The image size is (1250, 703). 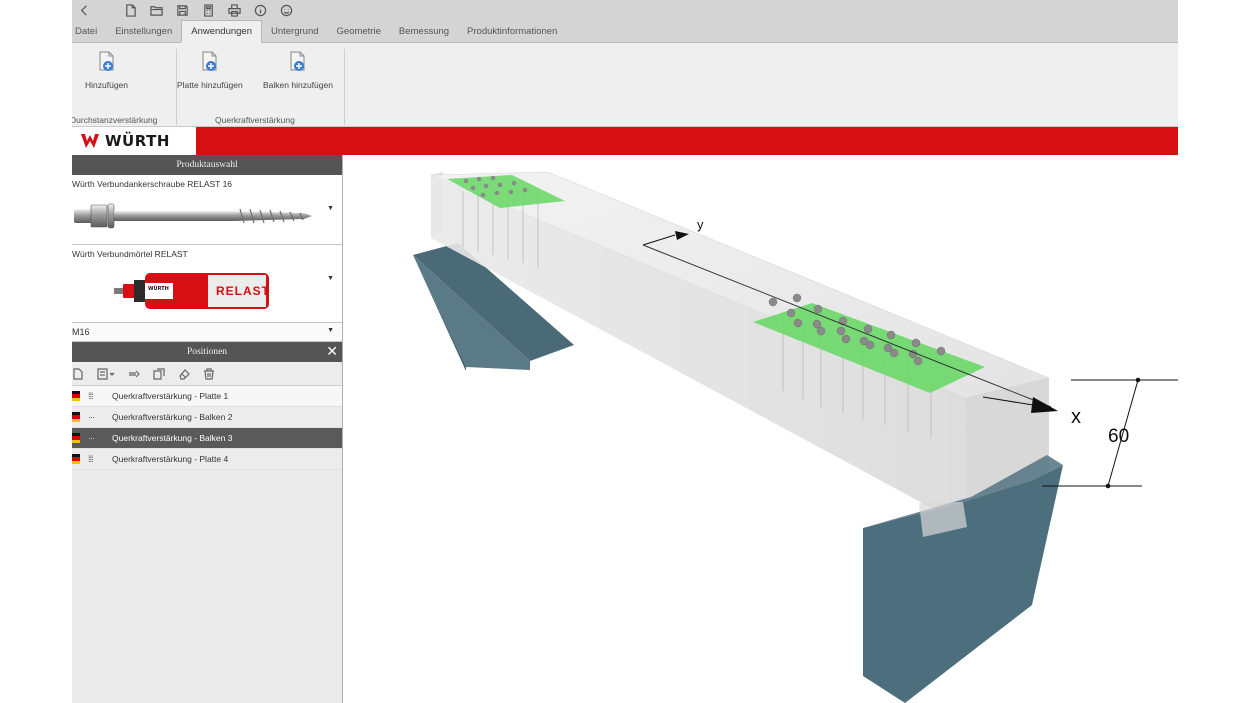 I want to click on anchor-dropdown: Würth Verbundankerschraube RELAST 16 ▼, so click(x=207, y=210).